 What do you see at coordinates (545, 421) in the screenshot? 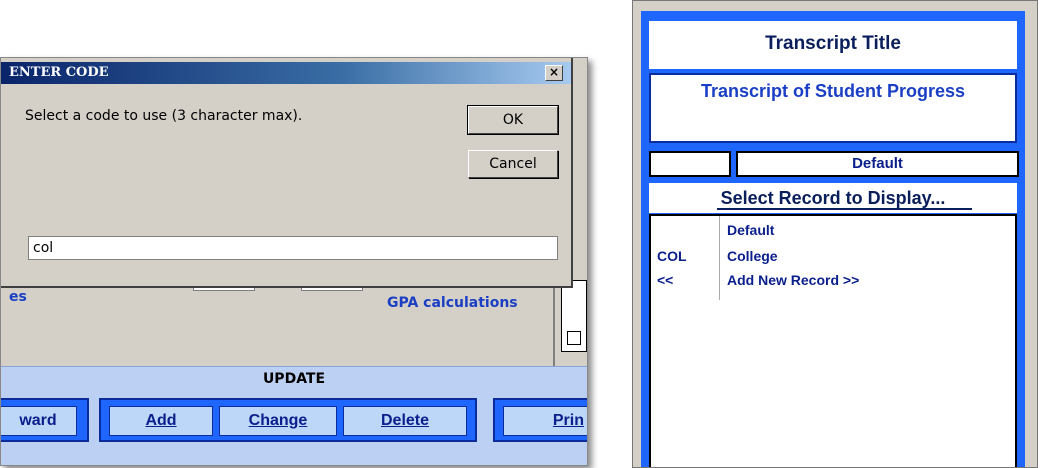
I see `print-button: Prin` at bounding box center [545, 421].